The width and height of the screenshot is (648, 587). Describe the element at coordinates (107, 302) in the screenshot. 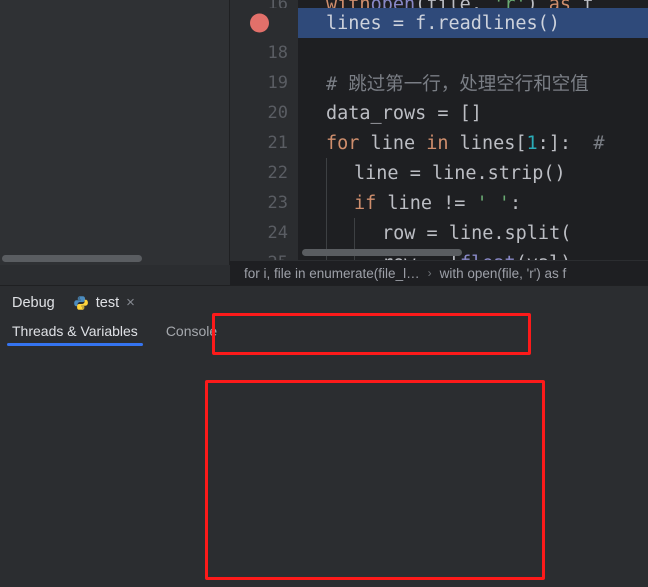

I see `run-tab-label: test` at that location.